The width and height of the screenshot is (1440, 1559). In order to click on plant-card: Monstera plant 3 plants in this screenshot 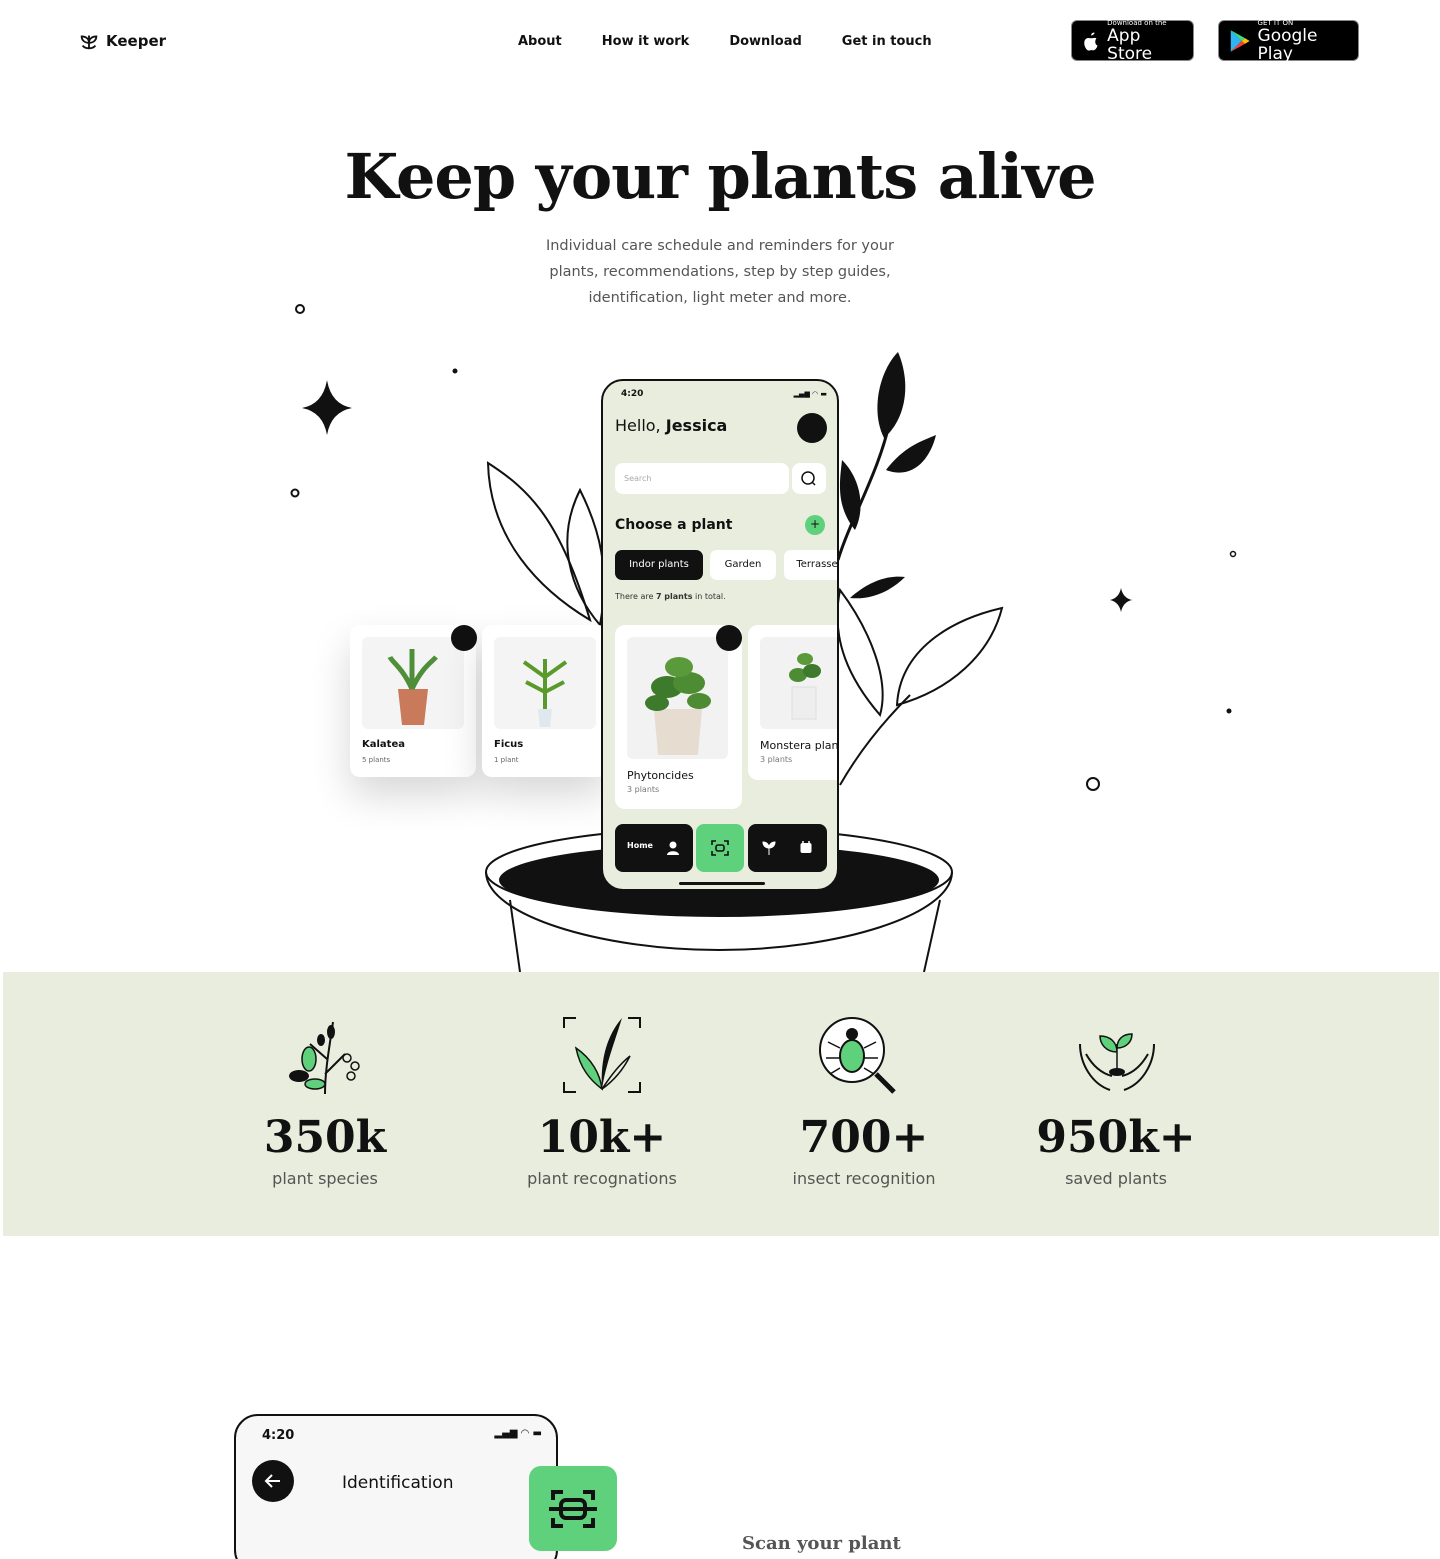, I will do `click(793, 702)`.